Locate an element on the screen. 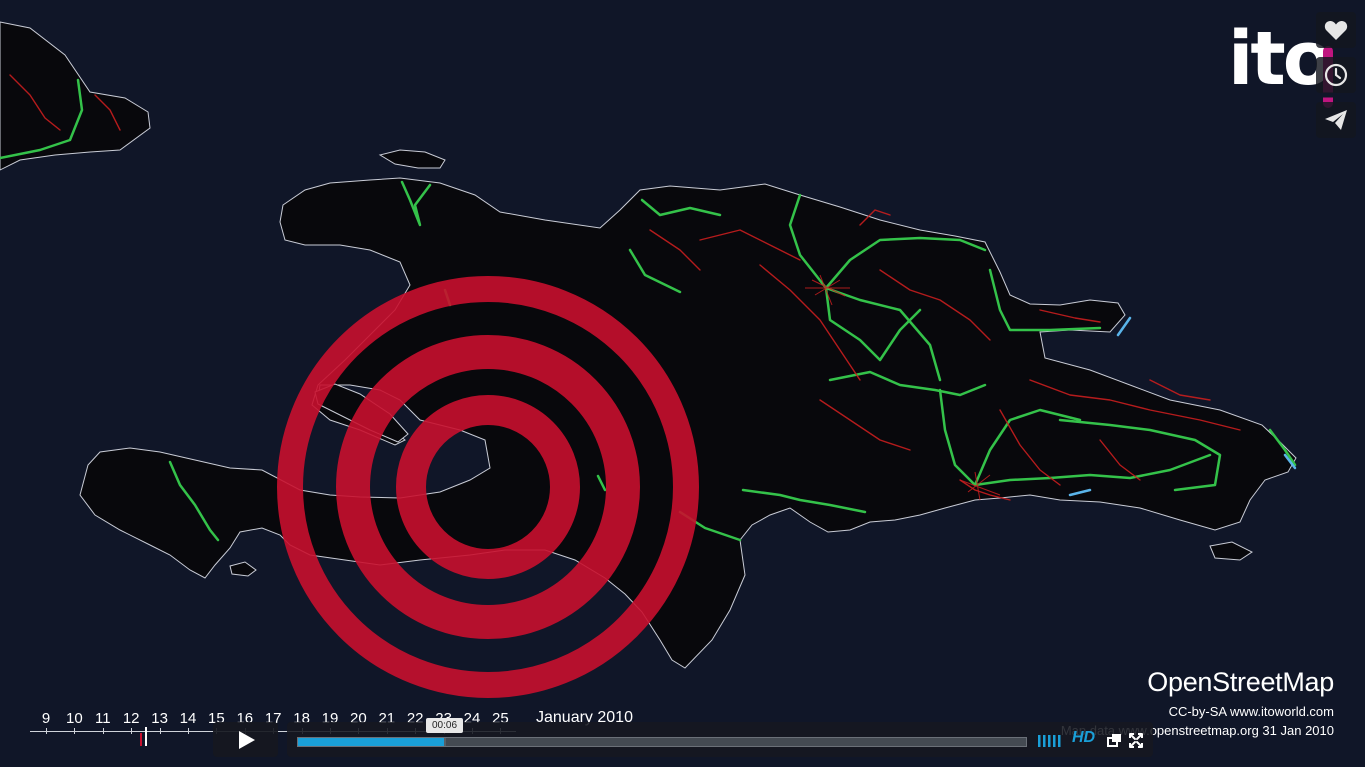 The height and width of the screenshot is (767, 1365). watch-later-button is located at coordinates (1336, 75).